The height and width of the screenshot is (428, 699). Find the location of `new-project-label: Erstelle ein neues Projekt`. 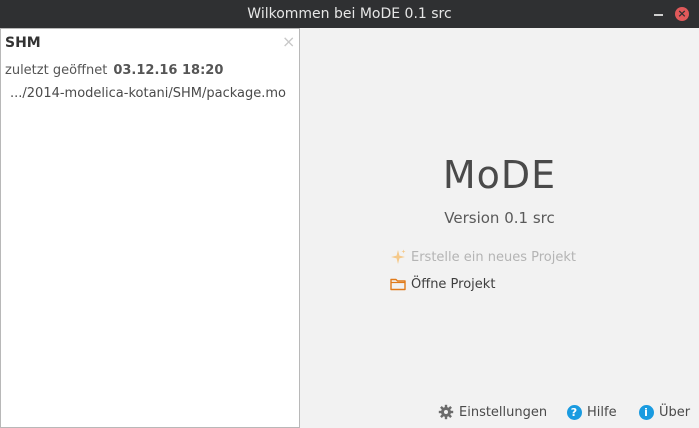

new-project-label: Erstelle ein neues Projekt is located at coordinates (494, 257).